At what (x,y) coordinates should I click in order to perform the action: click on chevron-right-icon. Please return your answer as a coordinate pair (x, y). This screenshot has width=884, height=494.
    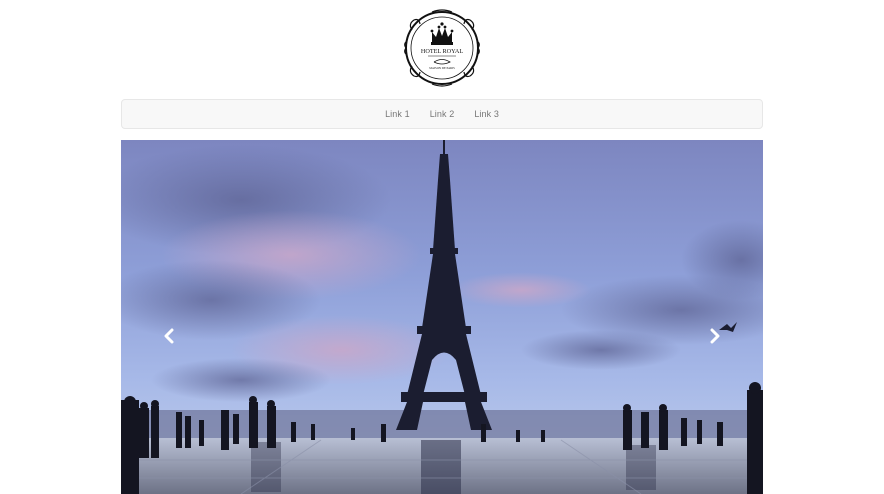
    Looking at the image, I should click on (715, 336).